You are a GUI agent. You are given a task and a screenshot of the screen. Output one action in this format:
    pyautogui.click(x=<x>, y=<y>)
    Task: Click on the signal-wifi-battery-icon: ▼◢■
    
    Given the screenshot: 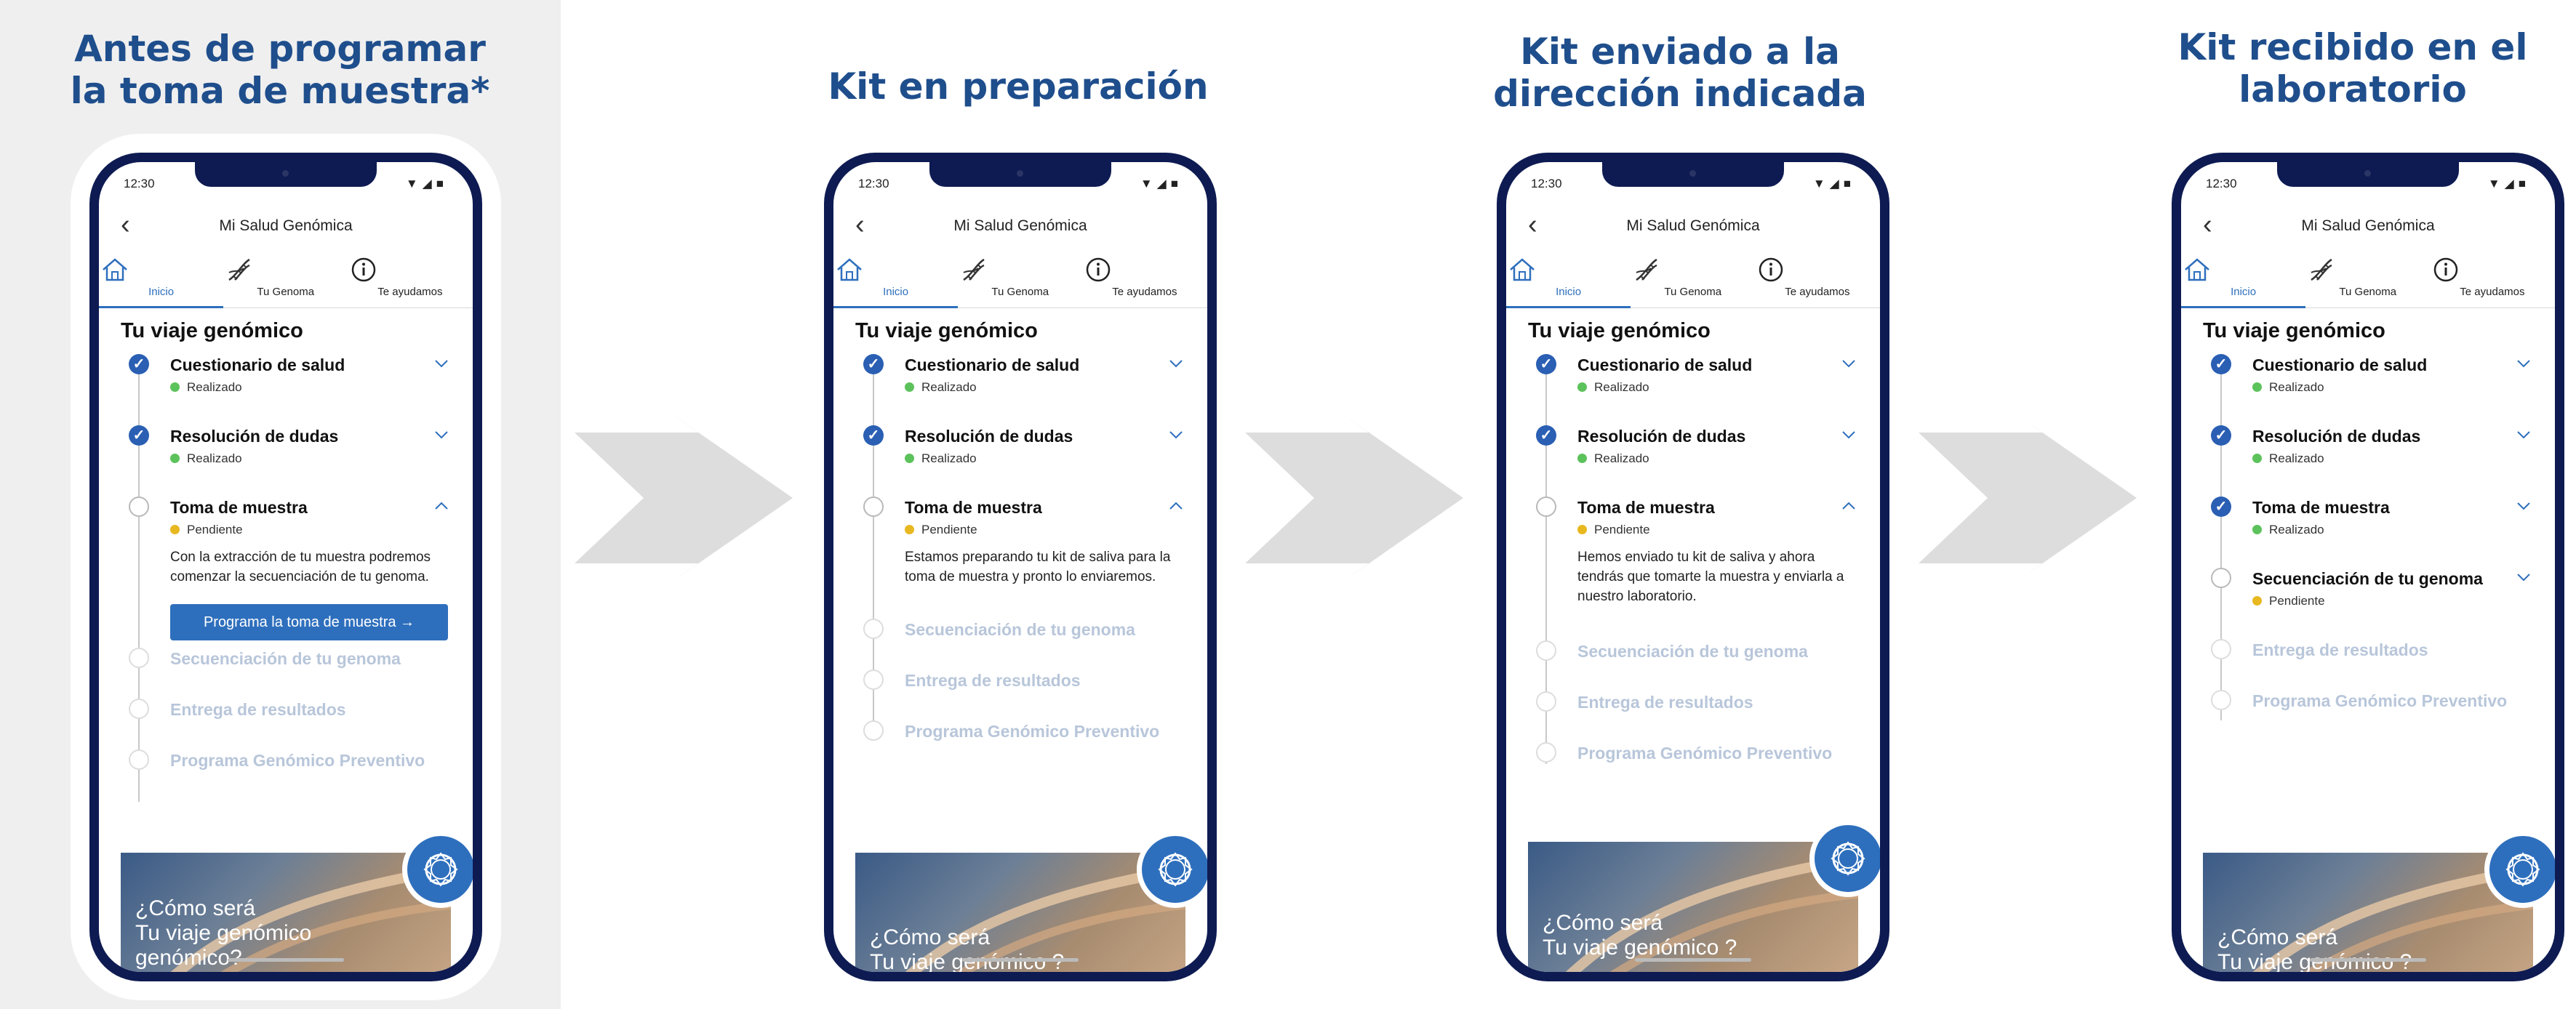 What is the action you would take?
    pyautogui.click(x=2508, y=184)
    